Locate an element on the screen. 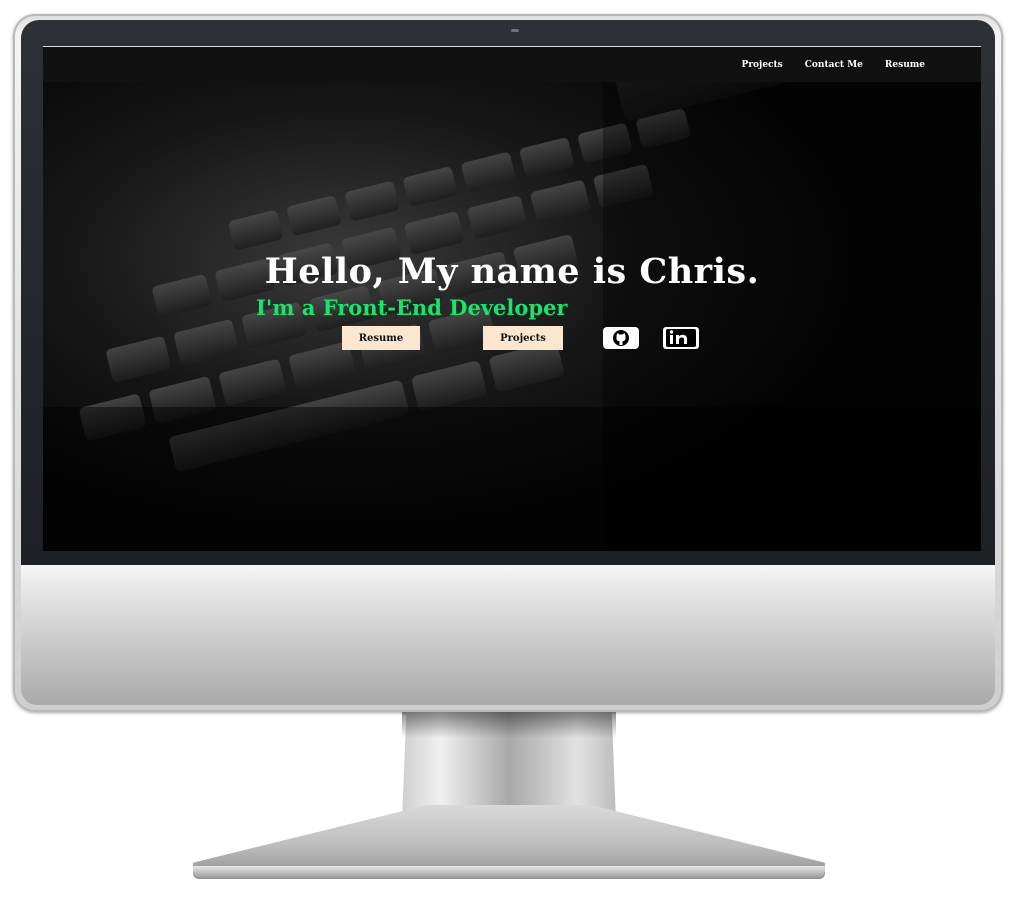 The width and height of the screenshot is (1017, 907). stand-base-edge is located at coordinates (509, 872).